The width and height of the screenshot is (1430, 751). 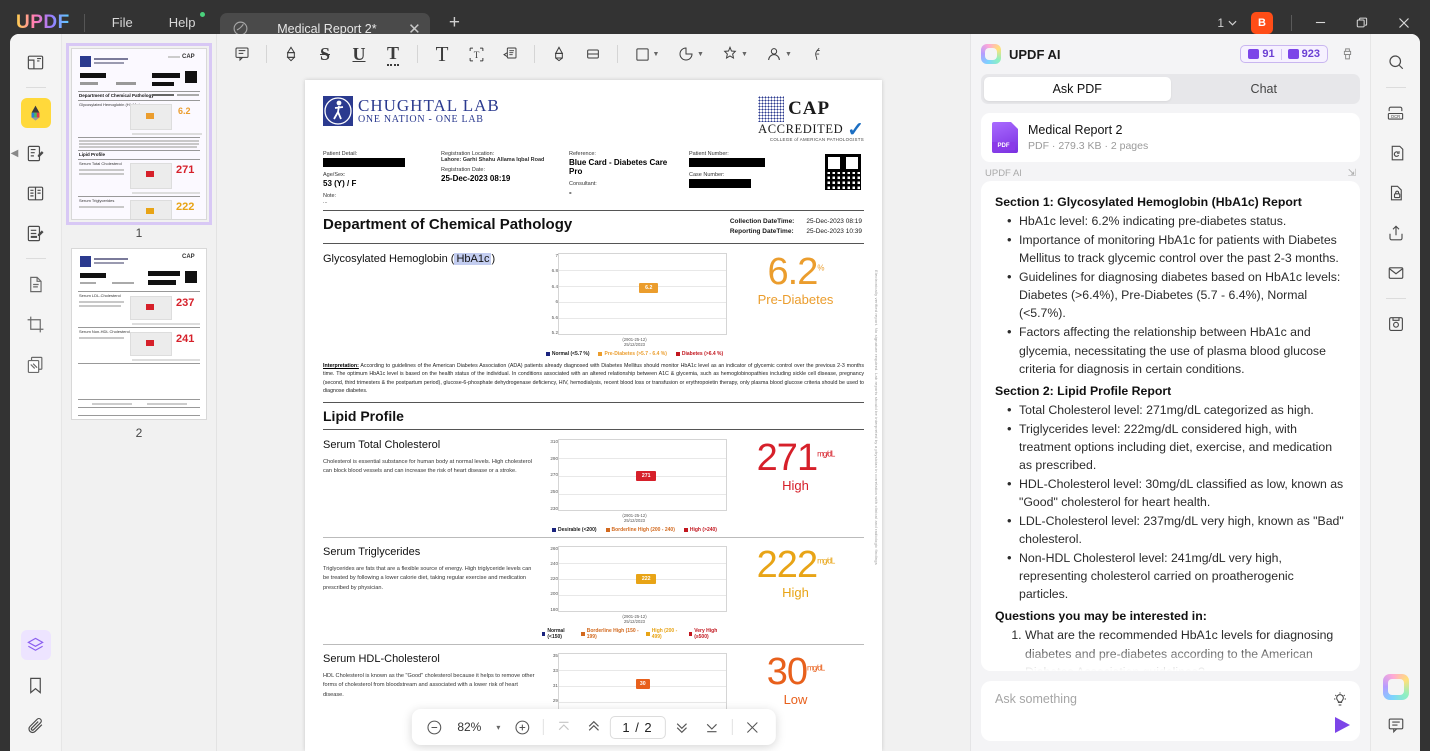 What do you see at coordinates (36, 725) in the screenshot?
I see `sidebar-item-attachment` at bounding box center [36, 725].